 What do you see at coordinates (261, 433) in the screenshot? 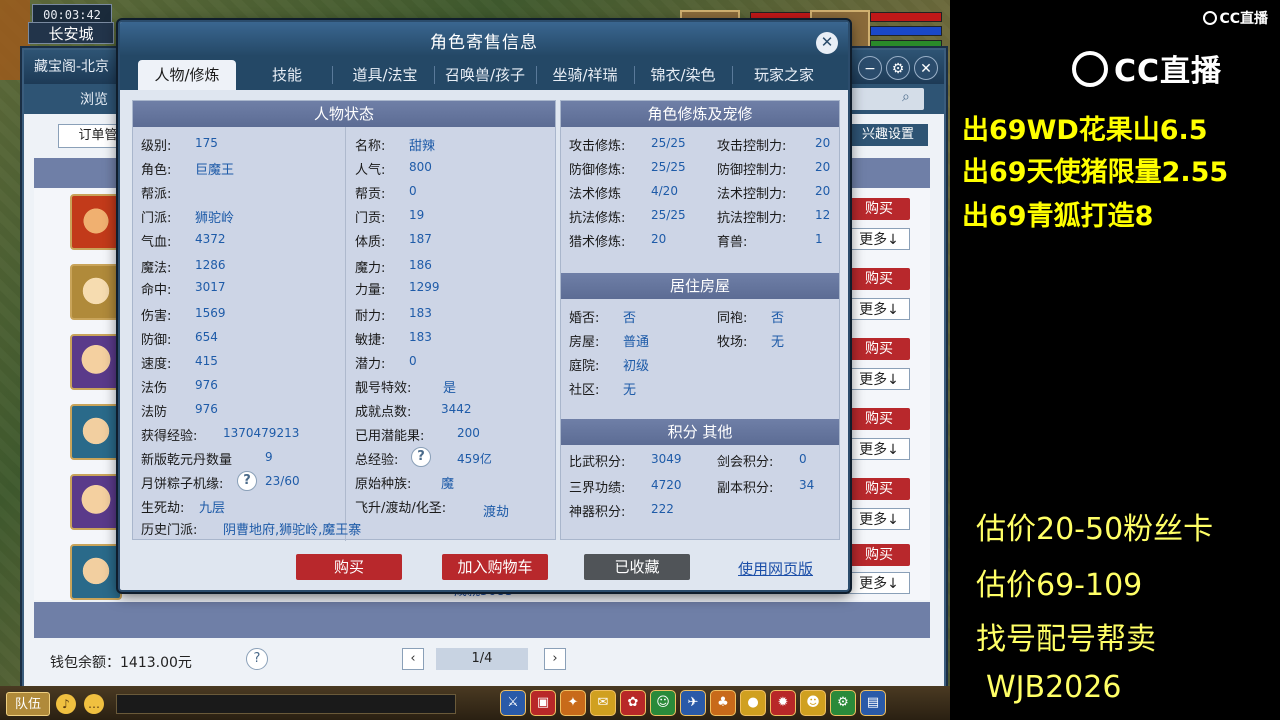
I see `field-value: 1370479213` at bounding box center [261, 433].